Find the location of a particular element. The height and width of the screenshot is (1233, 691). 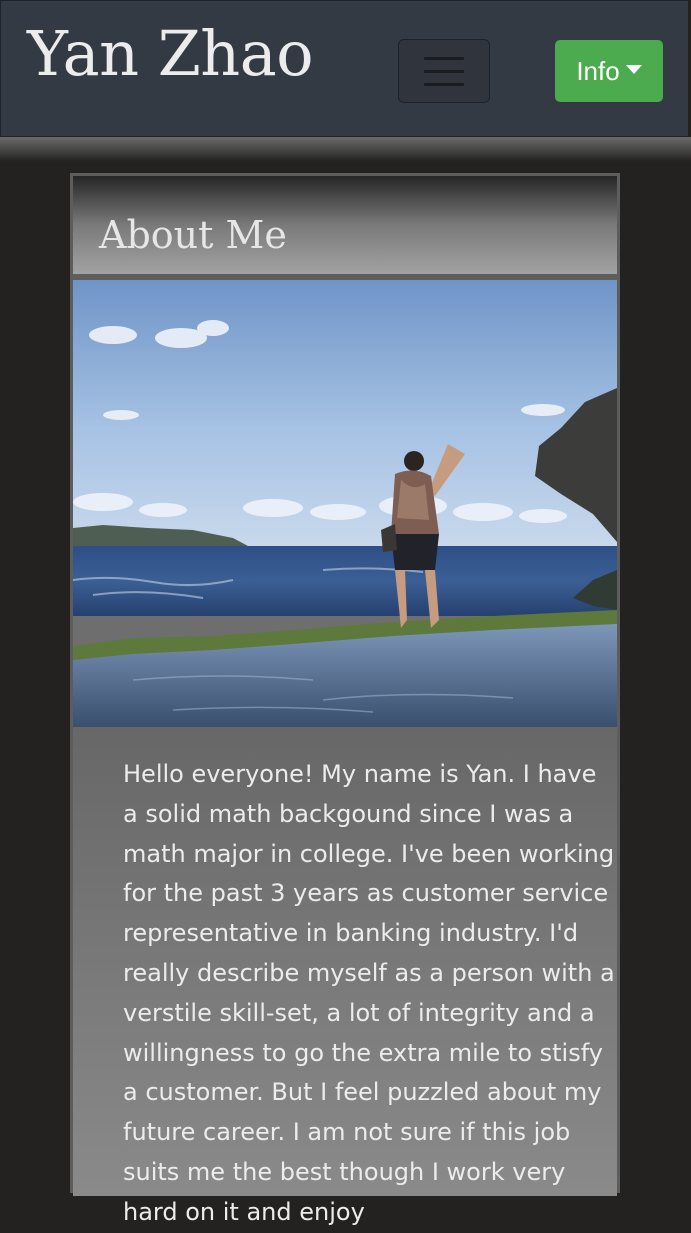

navbar-toggler-button is located at coordinates (444, 71).